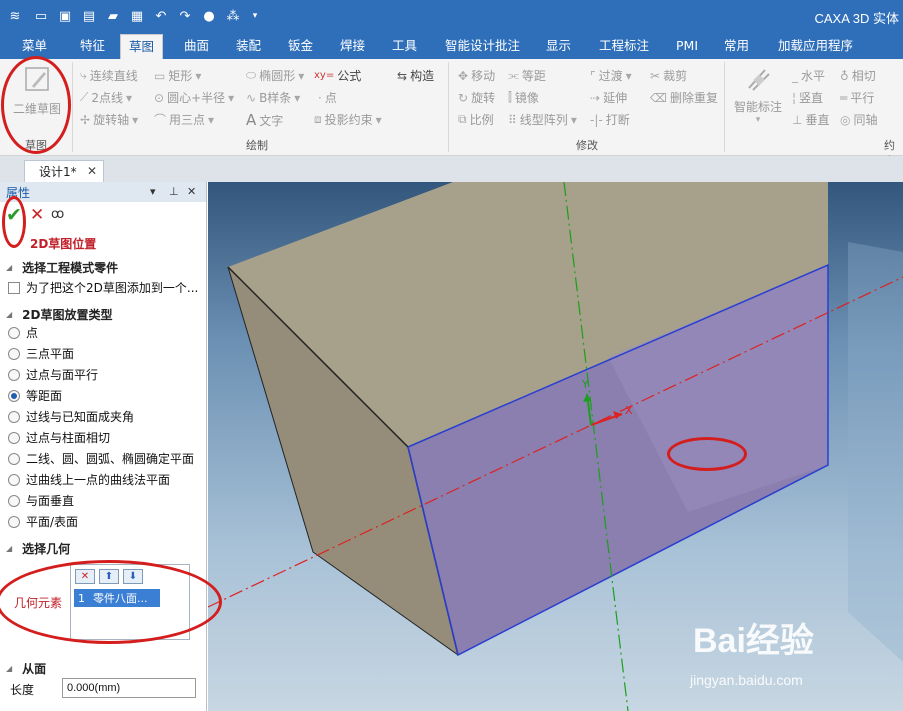  Describe the element at coordinates (196, 45) in the screenshot. I see `tab-surface: 曲面` at that location.